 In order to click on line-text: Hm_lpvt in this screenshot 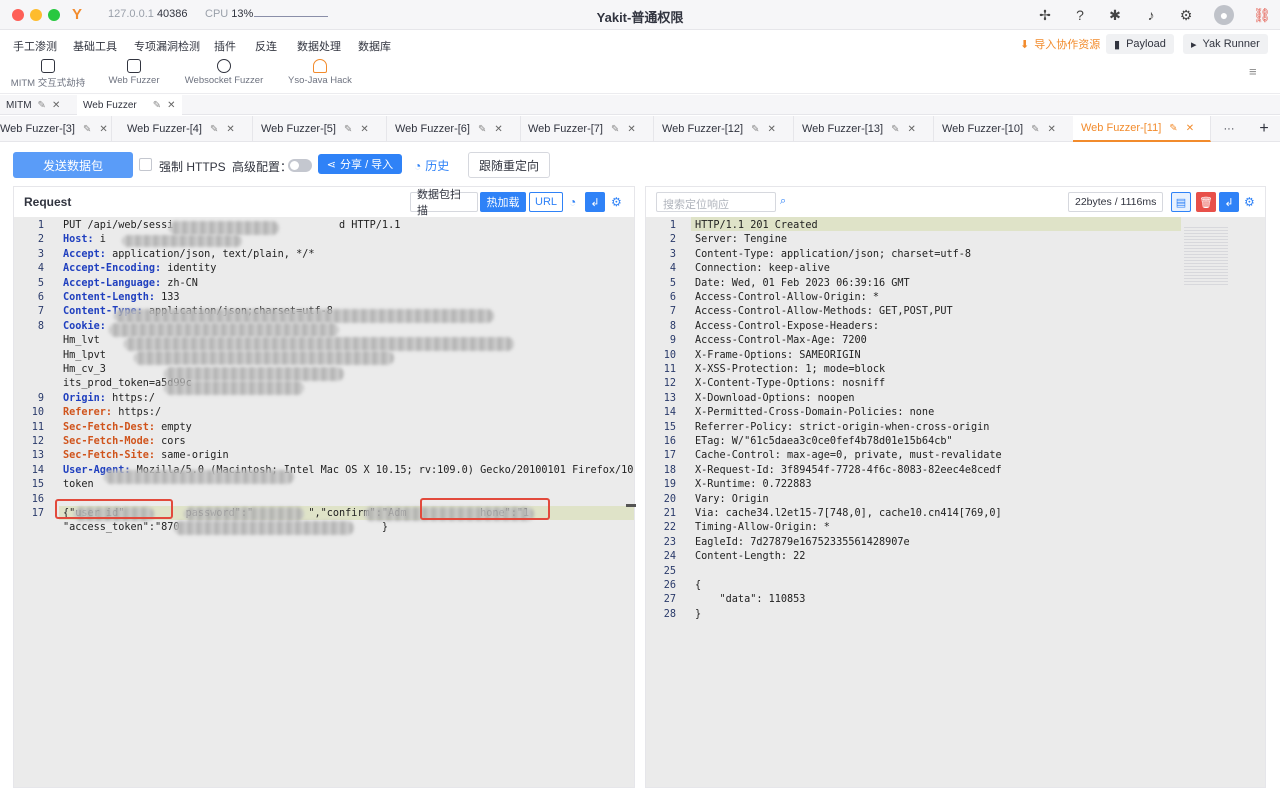, I will do `click(84, 356)`.